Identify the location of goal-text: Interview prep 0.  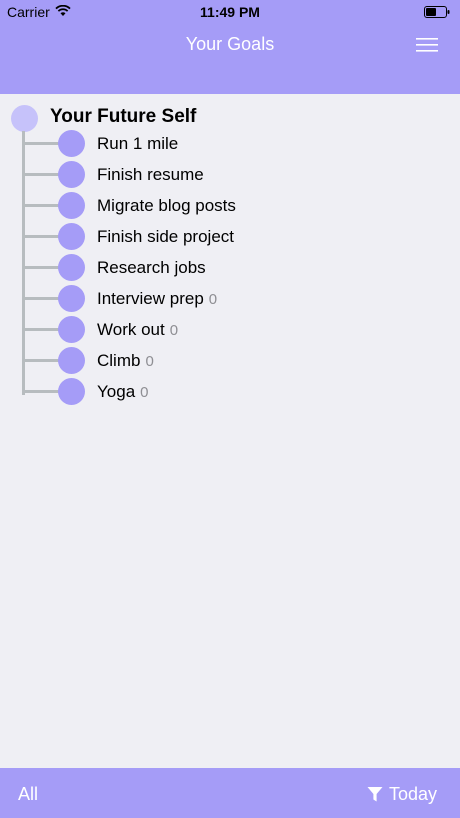
(157, 299).